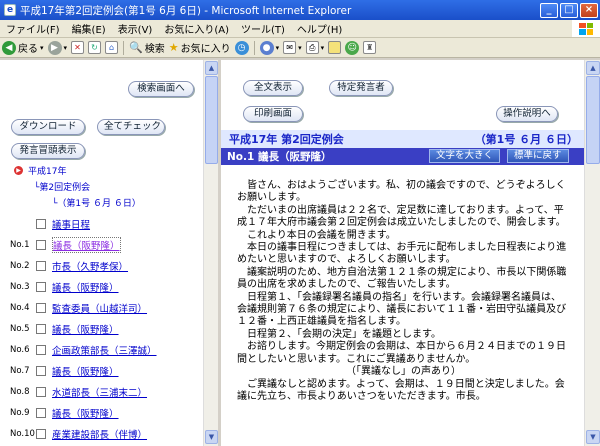 This screenshot has width=600, height=446. Describe the element at coordinates (173, 47) in the screenshot. I see `star-icon: ★` at that location.